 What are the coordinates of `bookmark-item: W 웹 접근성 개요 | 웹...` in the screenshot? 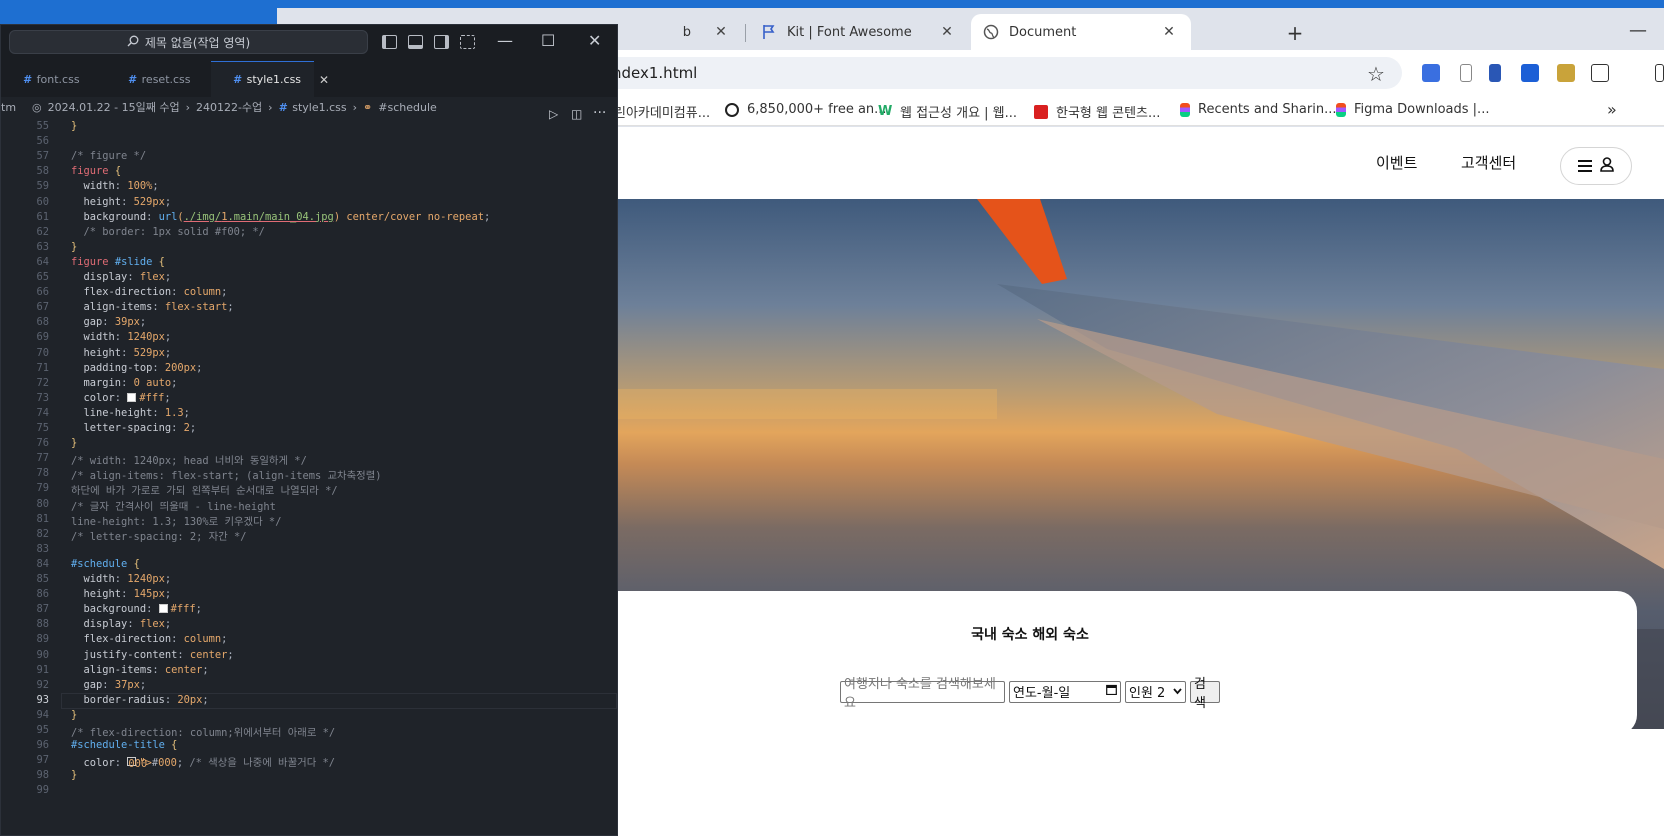 It's located at (947, 111).